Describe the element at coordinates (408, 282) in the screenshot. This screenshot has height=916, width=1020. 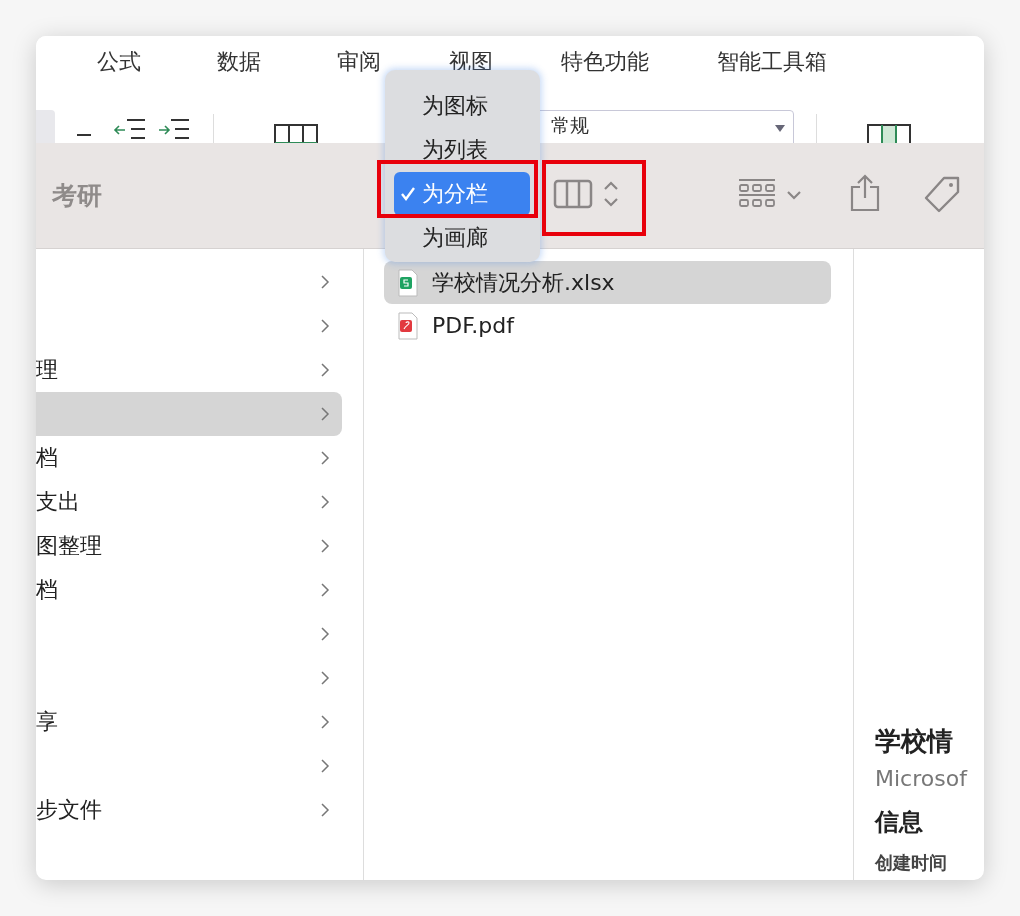
I see `spreadsheet-file-icon` at that location.